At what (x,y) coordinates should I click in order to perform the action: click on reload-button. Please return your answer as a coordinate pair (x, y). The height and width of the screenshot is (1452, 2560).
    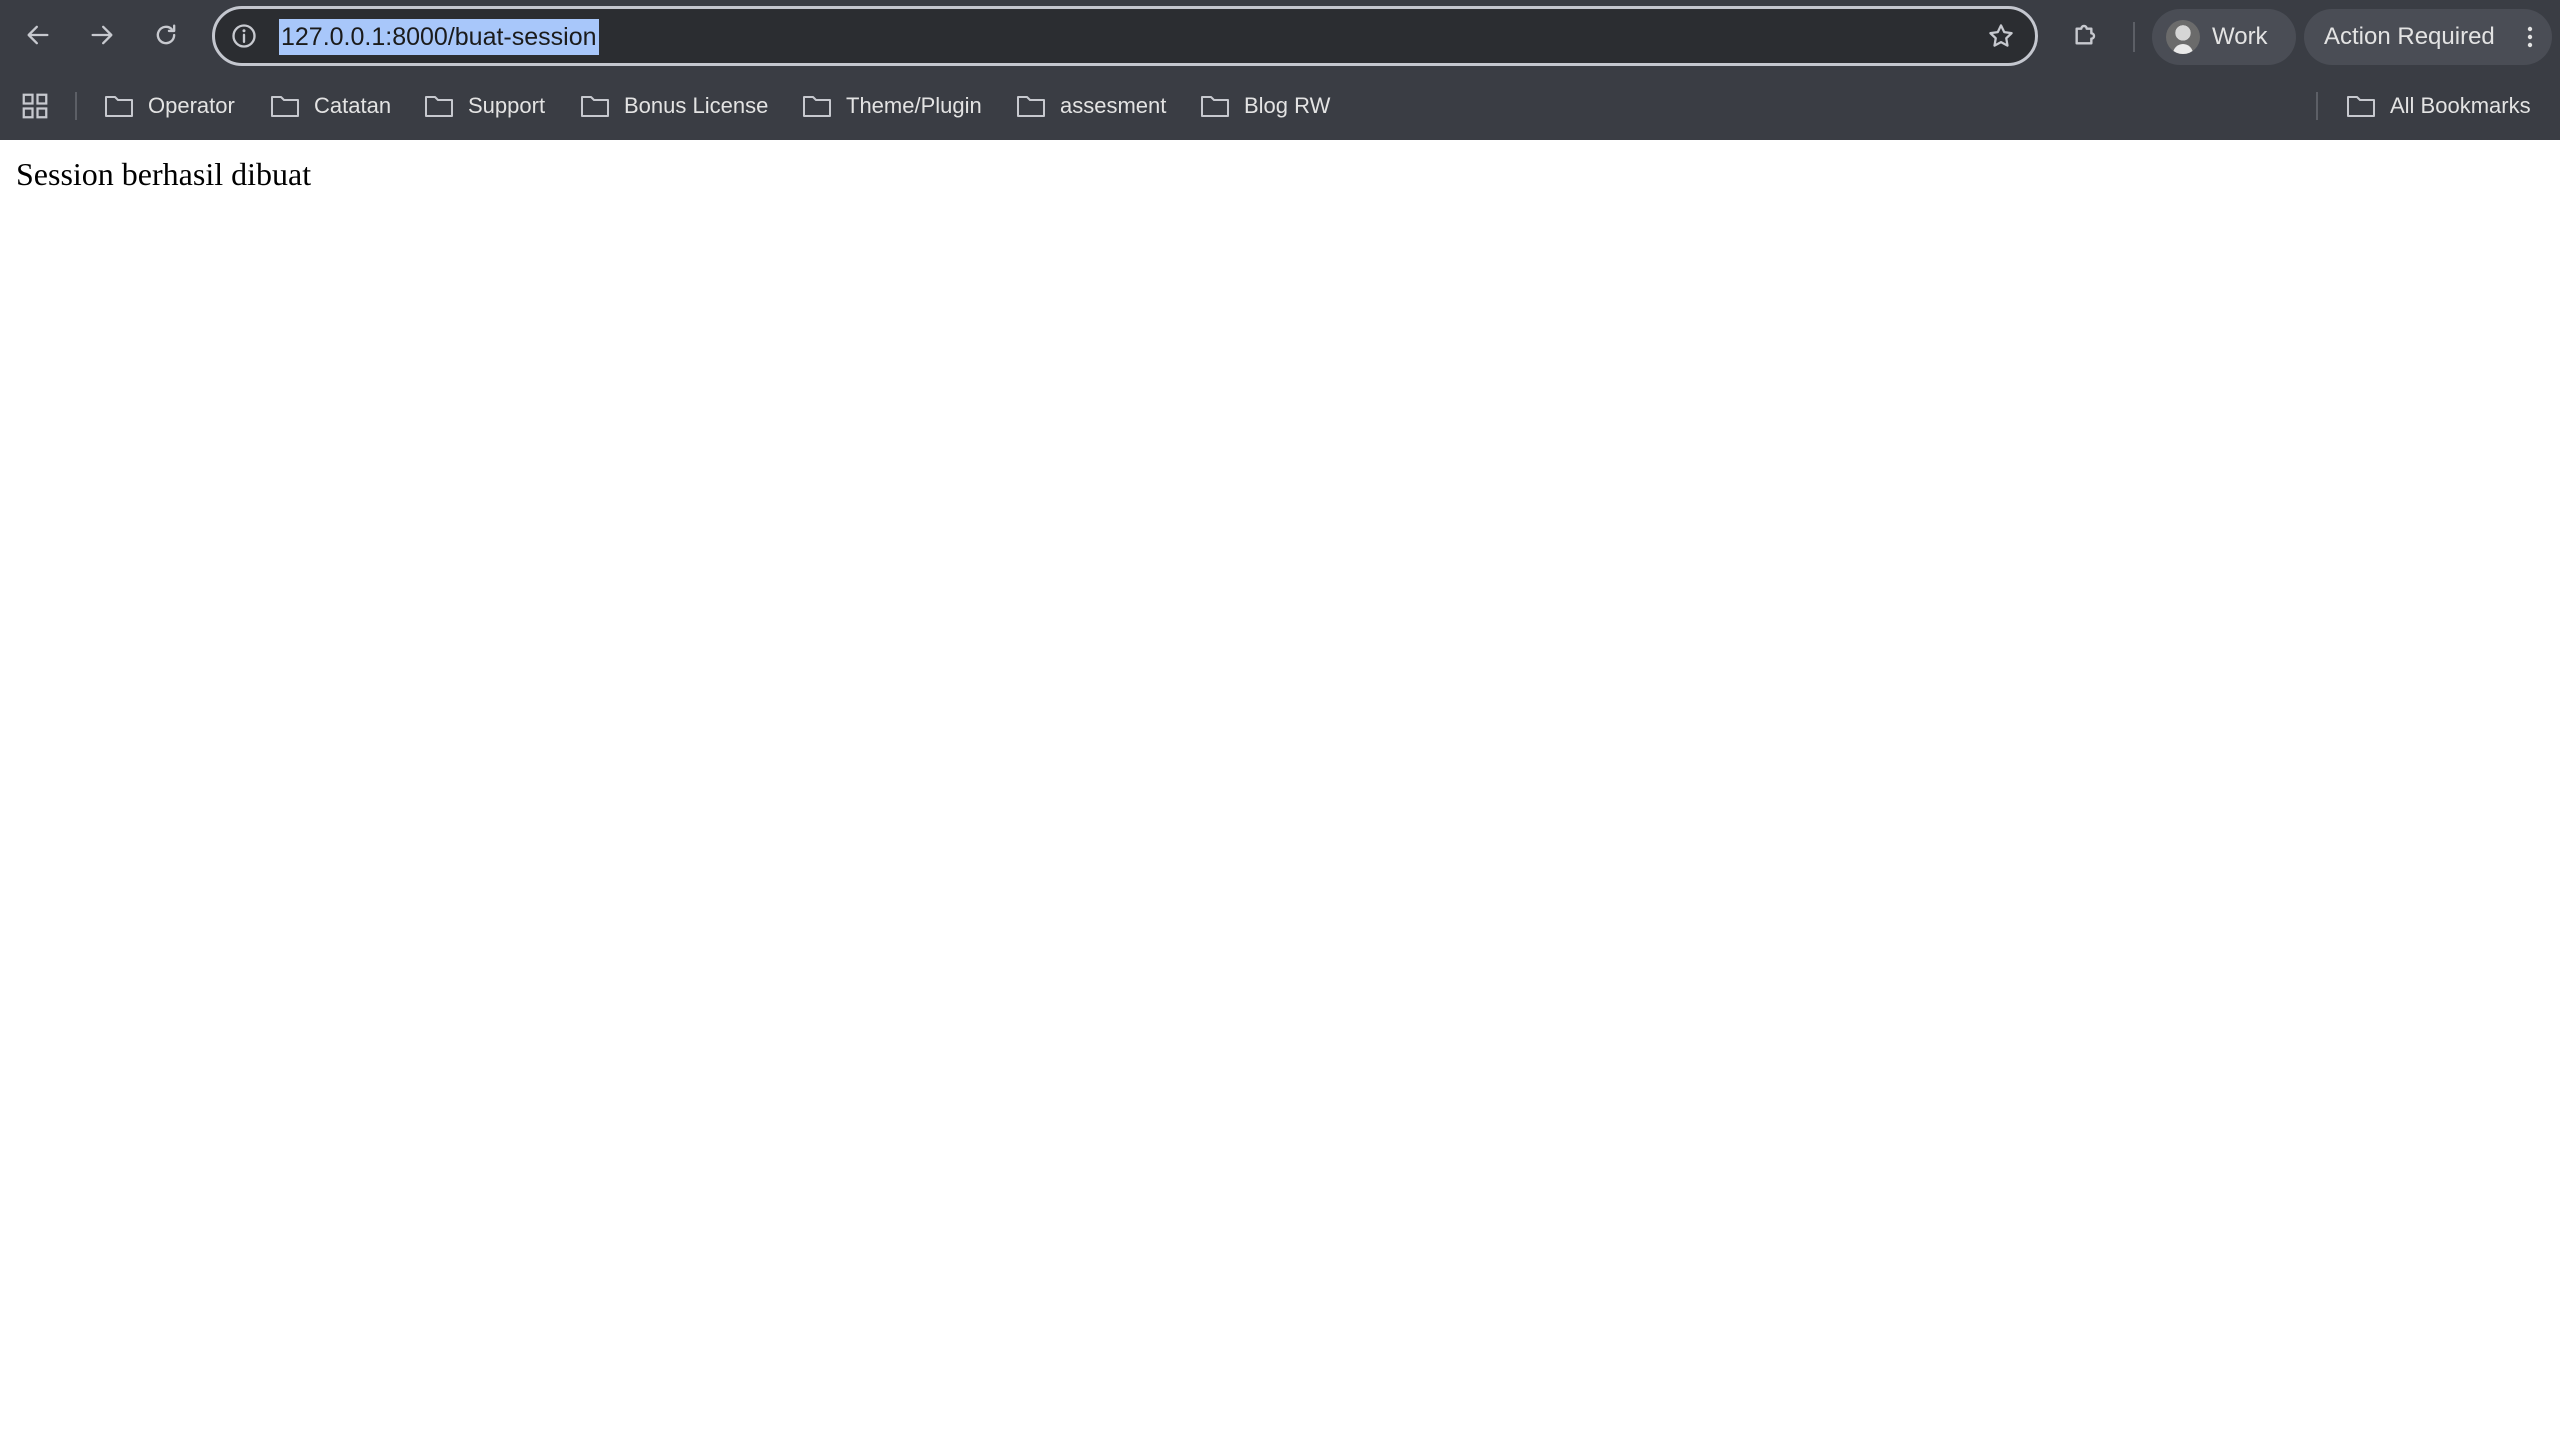
    Looking at the image, I should click on (166, 37).